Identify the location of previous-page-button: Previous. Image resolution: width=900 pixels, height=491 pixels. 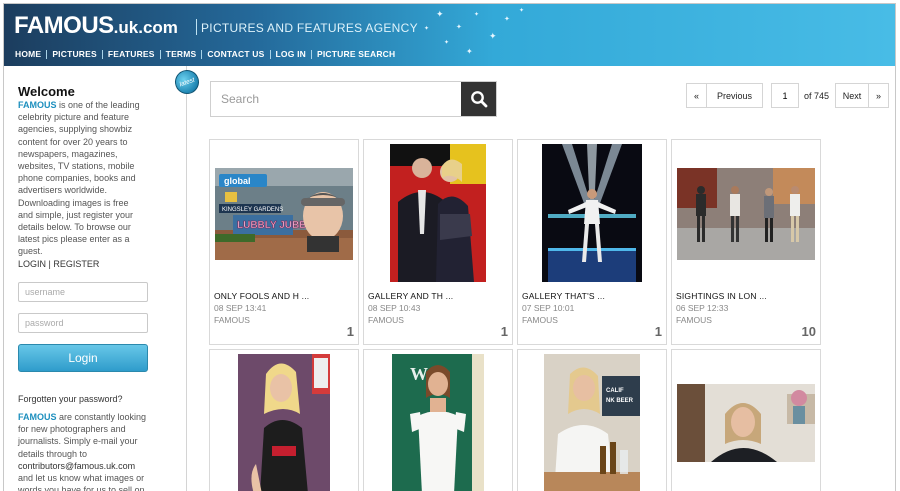
(734, 95).